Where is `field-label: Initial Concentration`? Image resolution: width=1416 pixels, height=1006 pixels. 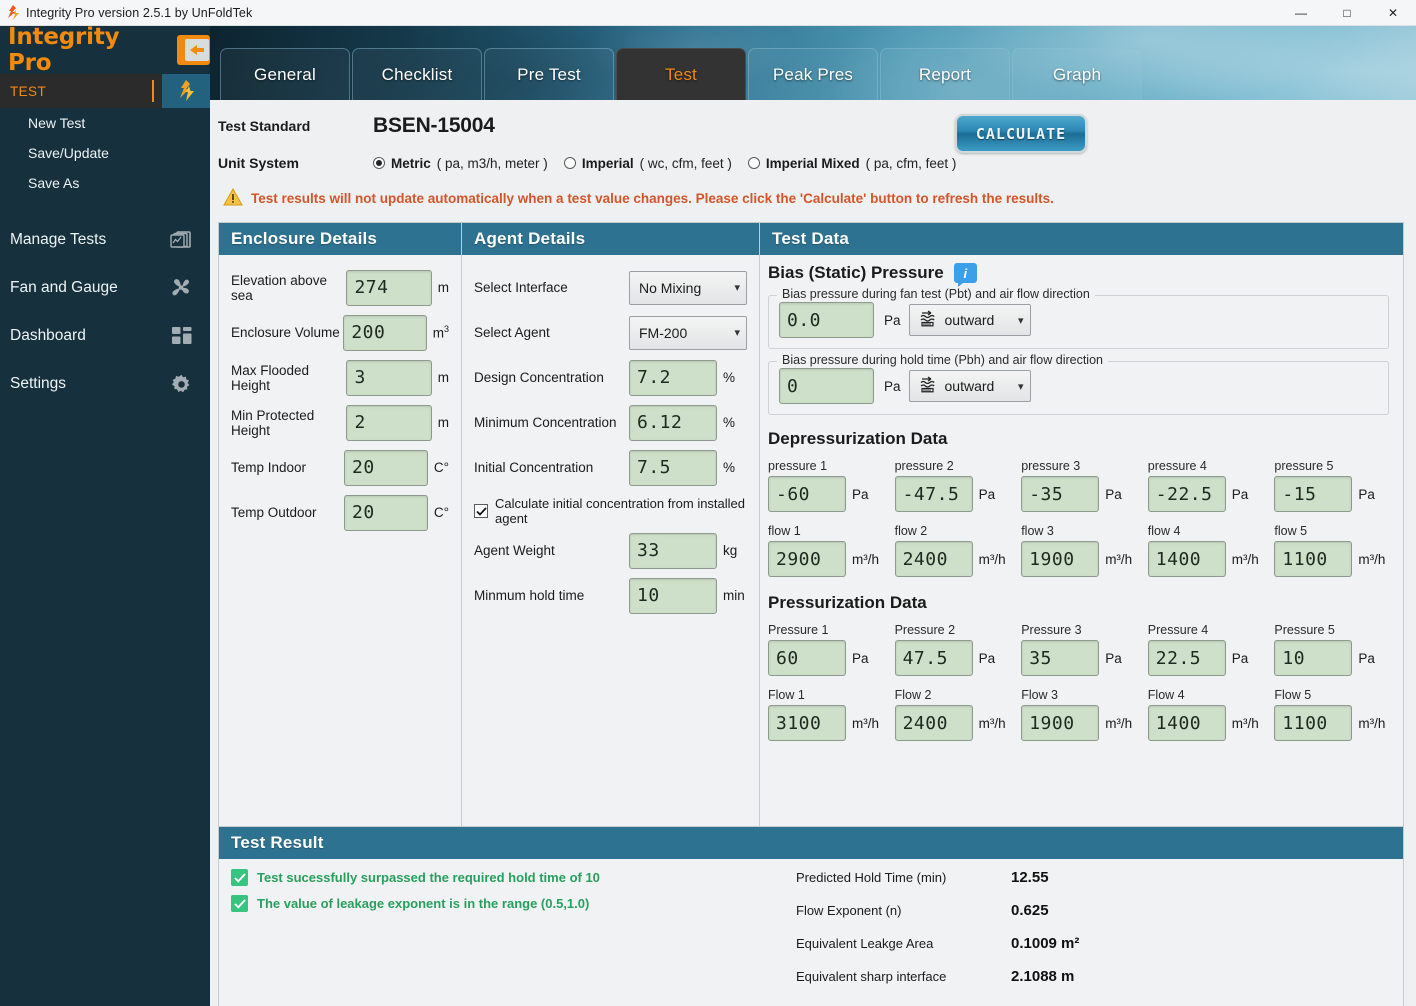
field-label: Initial Concentration is located at coordinates (534, 467).